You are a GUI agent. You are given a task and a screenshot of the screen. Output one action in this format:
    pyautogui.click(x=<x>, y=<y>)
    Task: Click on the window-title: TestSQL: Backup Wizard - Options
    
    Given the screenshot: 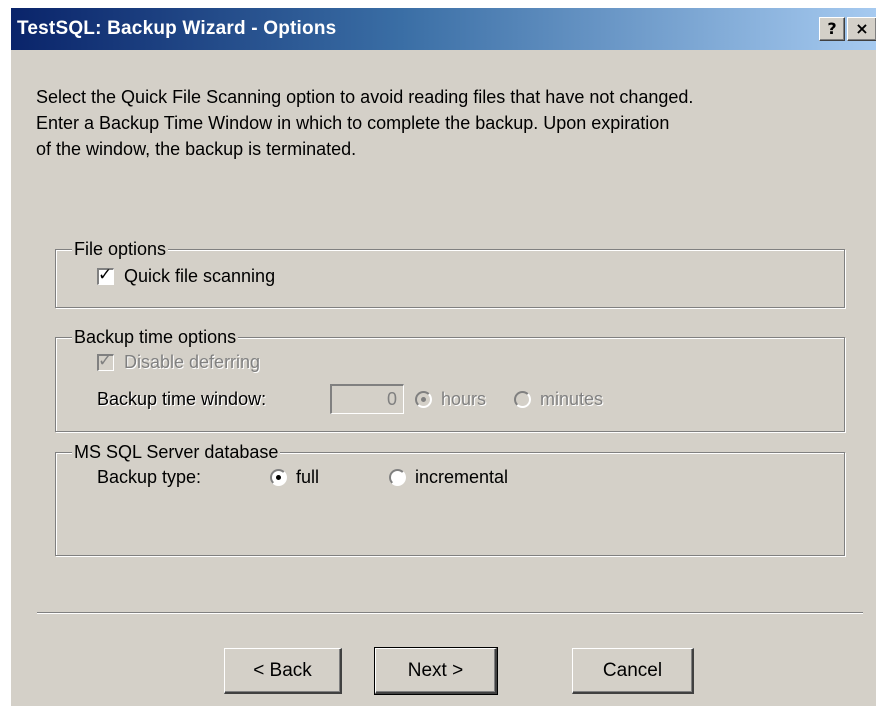 What is the action you would take?
    pyautogui.click(x=177, y=28)
    